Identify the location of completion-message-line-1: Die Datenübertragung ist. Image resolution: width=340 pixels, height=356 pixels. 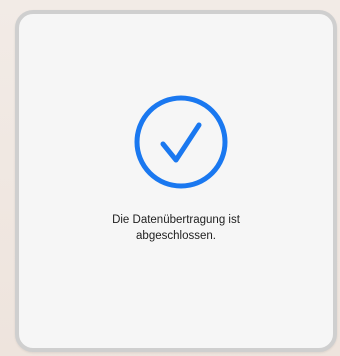
(176, 220).